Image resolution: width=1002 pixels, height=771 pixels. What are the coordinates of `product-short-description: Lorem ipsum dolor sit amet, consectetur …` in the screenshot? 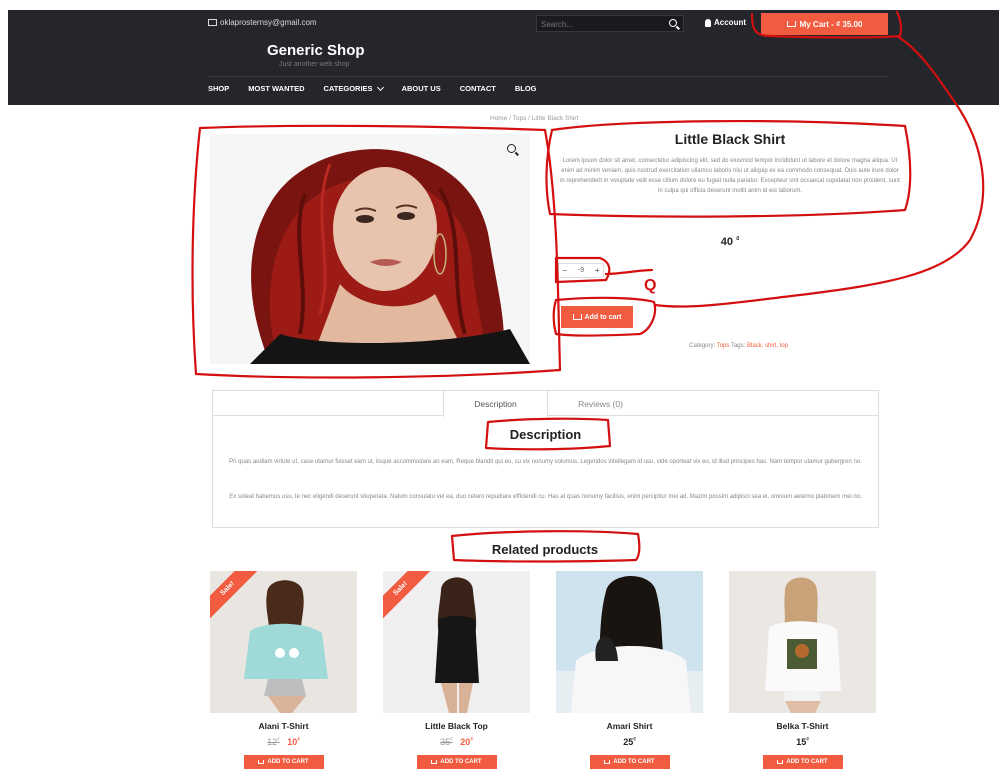 It's located at (730, 176).